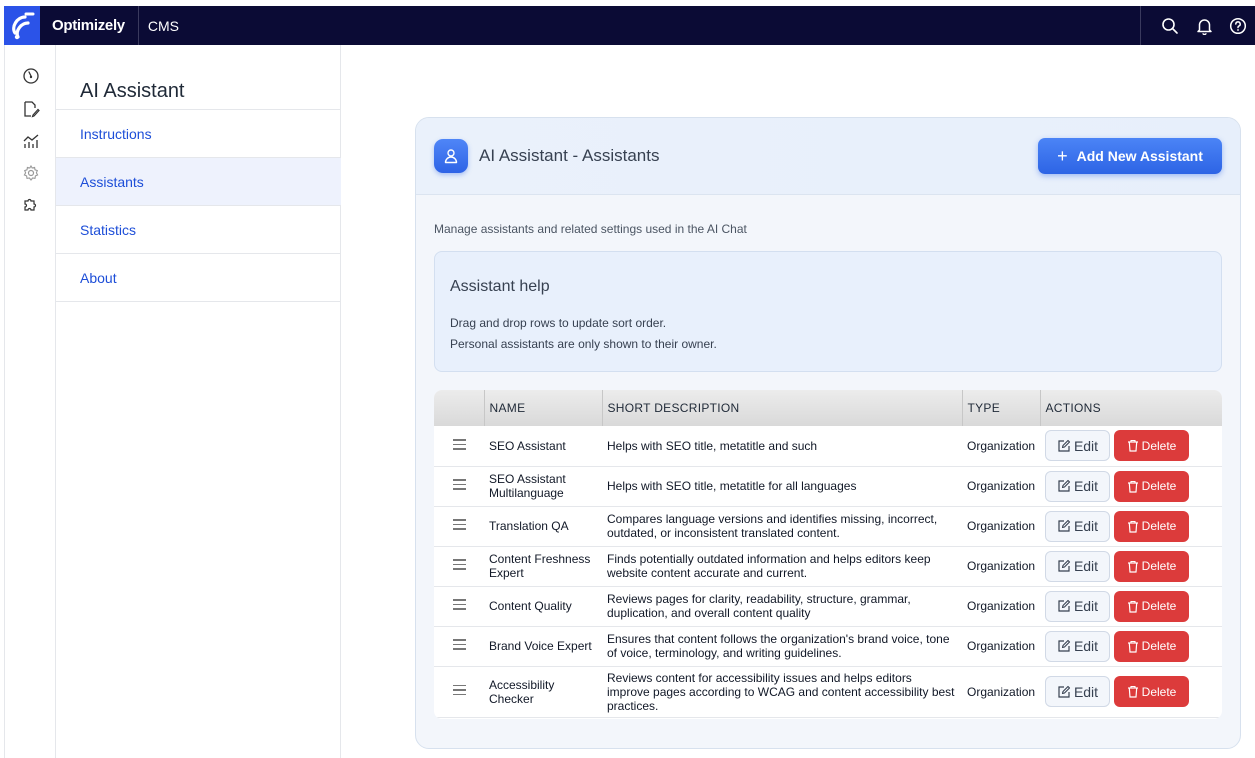 The image size is (1255, 758). What do you see at coordinates (198, 278) in the screenshot?
I see `nav-item-about: About` at bounding box center [198, 278].